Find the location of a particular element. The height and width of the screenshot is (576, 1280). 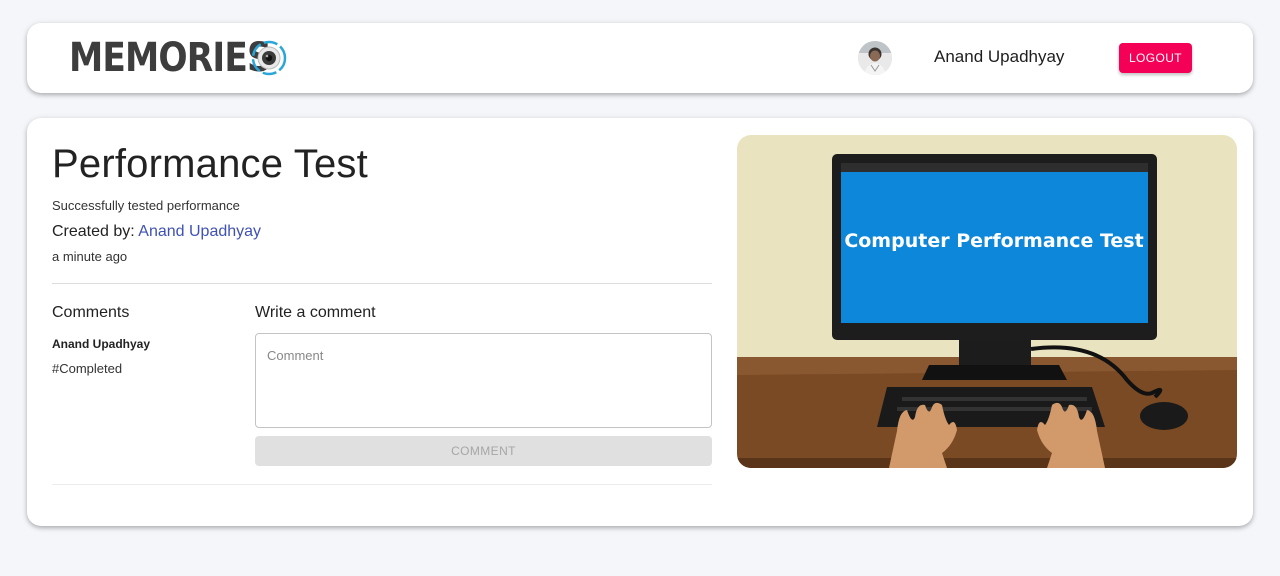

app-bar: MEMORIES Anand Upadhyay LOGOUT is located at coordinates (640, 58).